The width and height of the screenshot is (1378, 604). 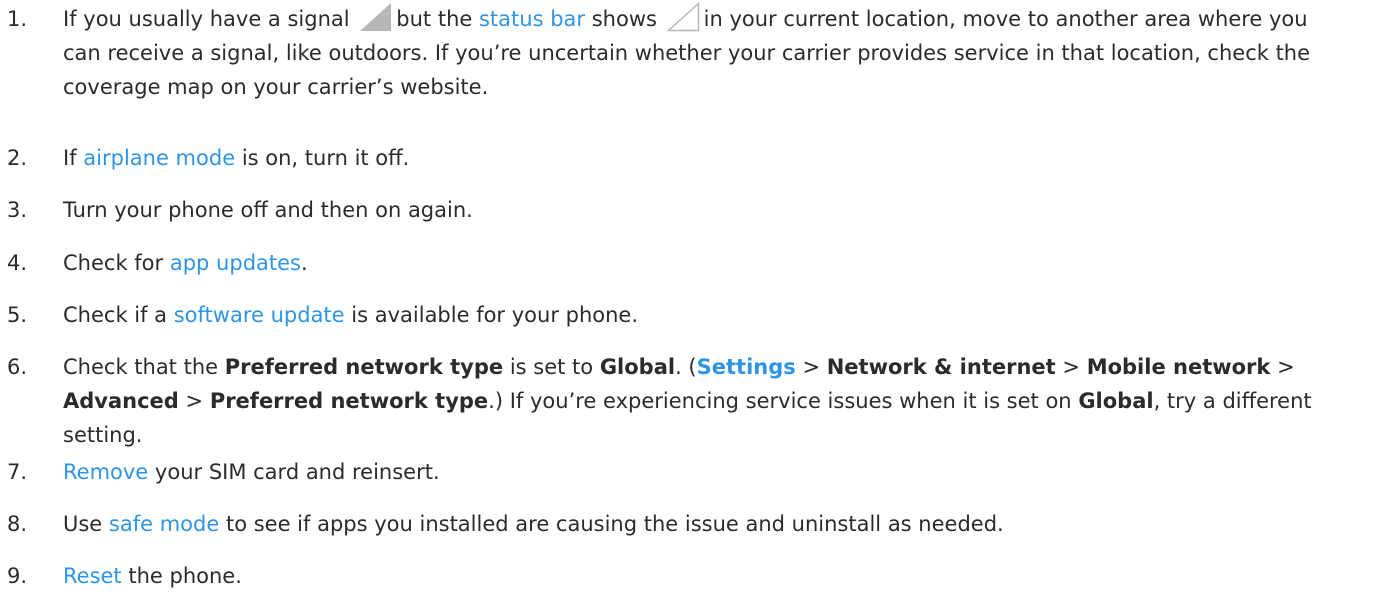 What do you see at coordinates (141, 367) in the screenshot?
I see `step-text-segment: Check that the` at bounding box center [141, 367].